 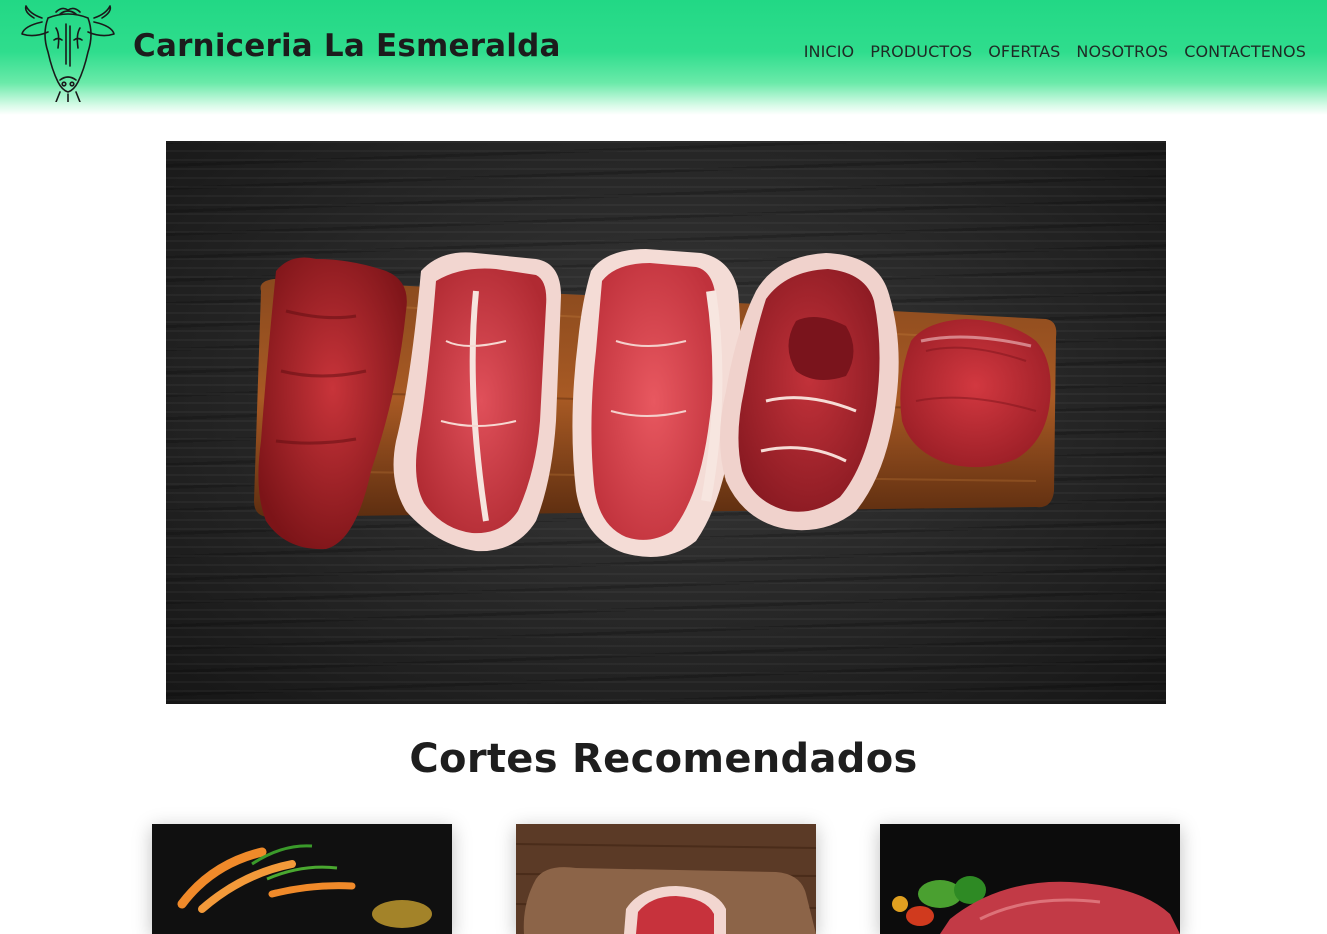 I want to click on nav-item-contactenos: CONTACTENOS, so click(x=1245, y=51).